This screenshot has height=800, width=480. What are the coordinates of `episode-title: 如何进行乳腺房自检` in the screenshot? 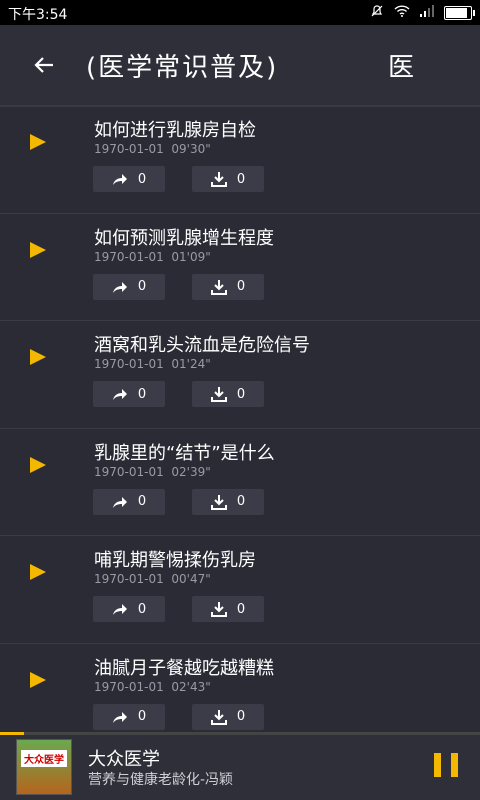 It's located at (175, 130).